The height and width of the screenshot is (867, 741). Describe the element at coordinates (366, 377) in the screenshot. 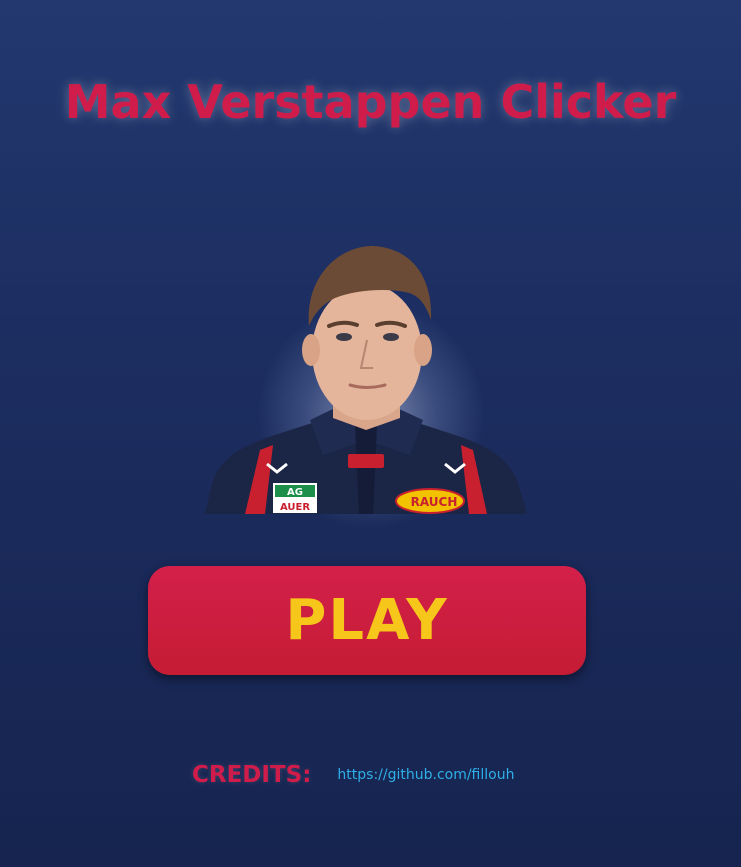

I see `driver-portrait-image: AG AUER RAUCH` at that location.